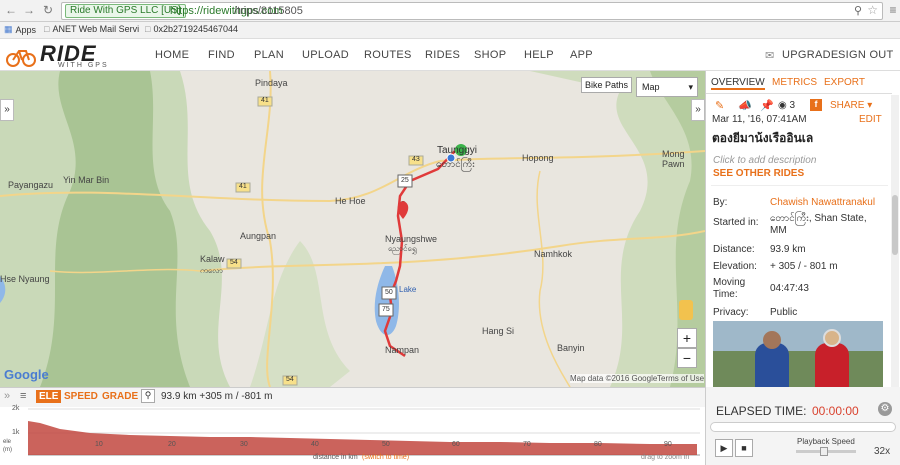 This screenshot has width=900, height=465. I want to click on started-label: Started in:, so click(736, 222).